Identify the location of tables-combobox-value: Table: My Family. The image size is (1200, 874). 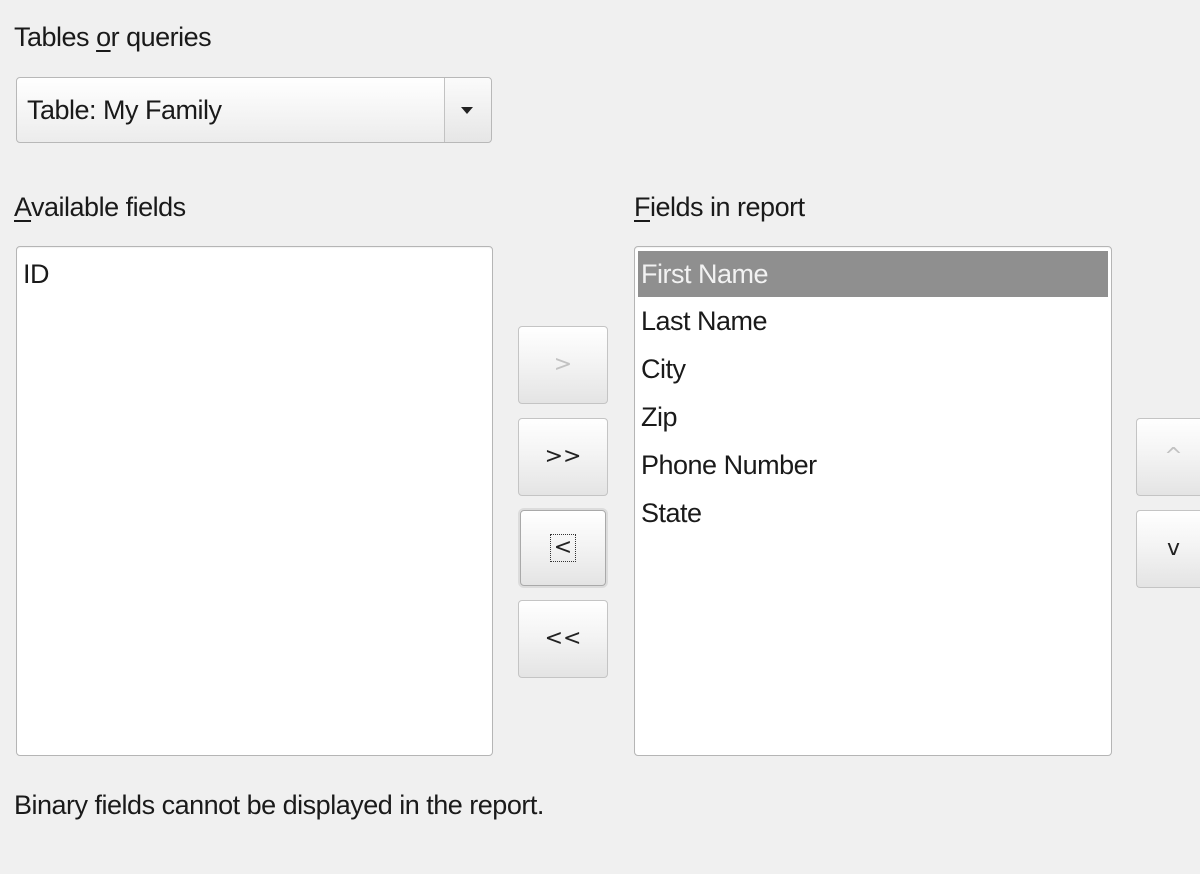
(124, 110).